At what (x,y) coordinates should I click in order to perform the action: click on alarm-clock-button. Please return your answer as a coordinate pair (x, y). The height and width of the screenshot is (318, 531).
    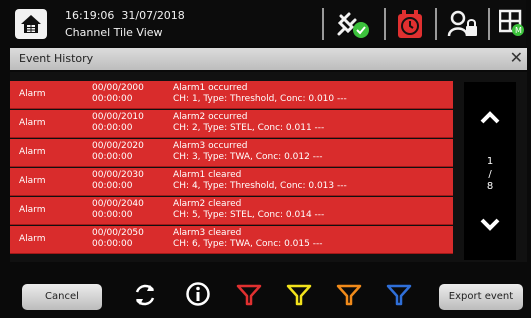
    Looking at the image, I should click on (410, 26).